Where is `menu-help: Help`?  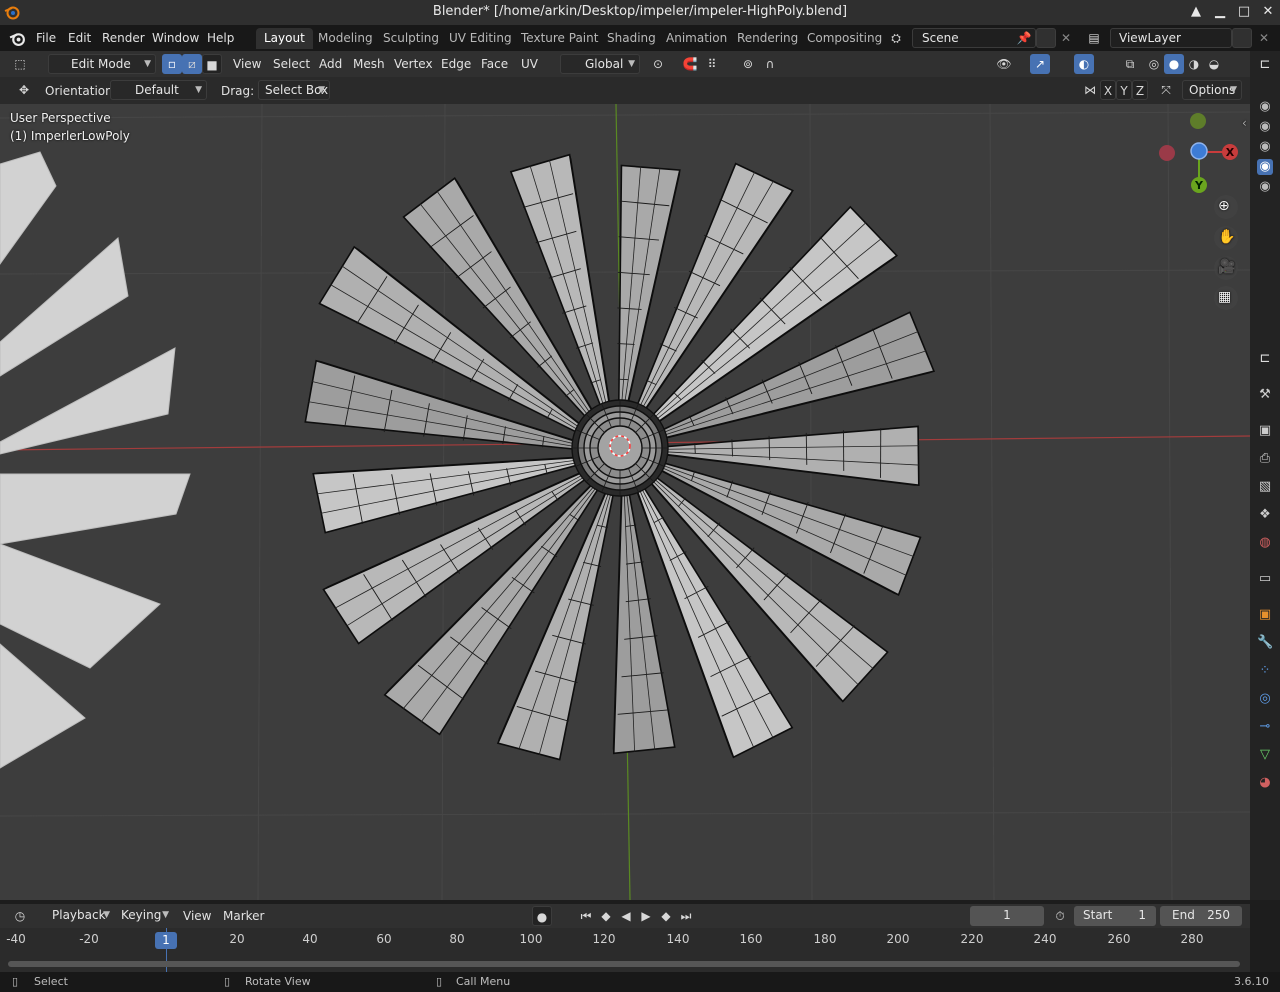 menu-help: Help is located at coordinates (220, 38).